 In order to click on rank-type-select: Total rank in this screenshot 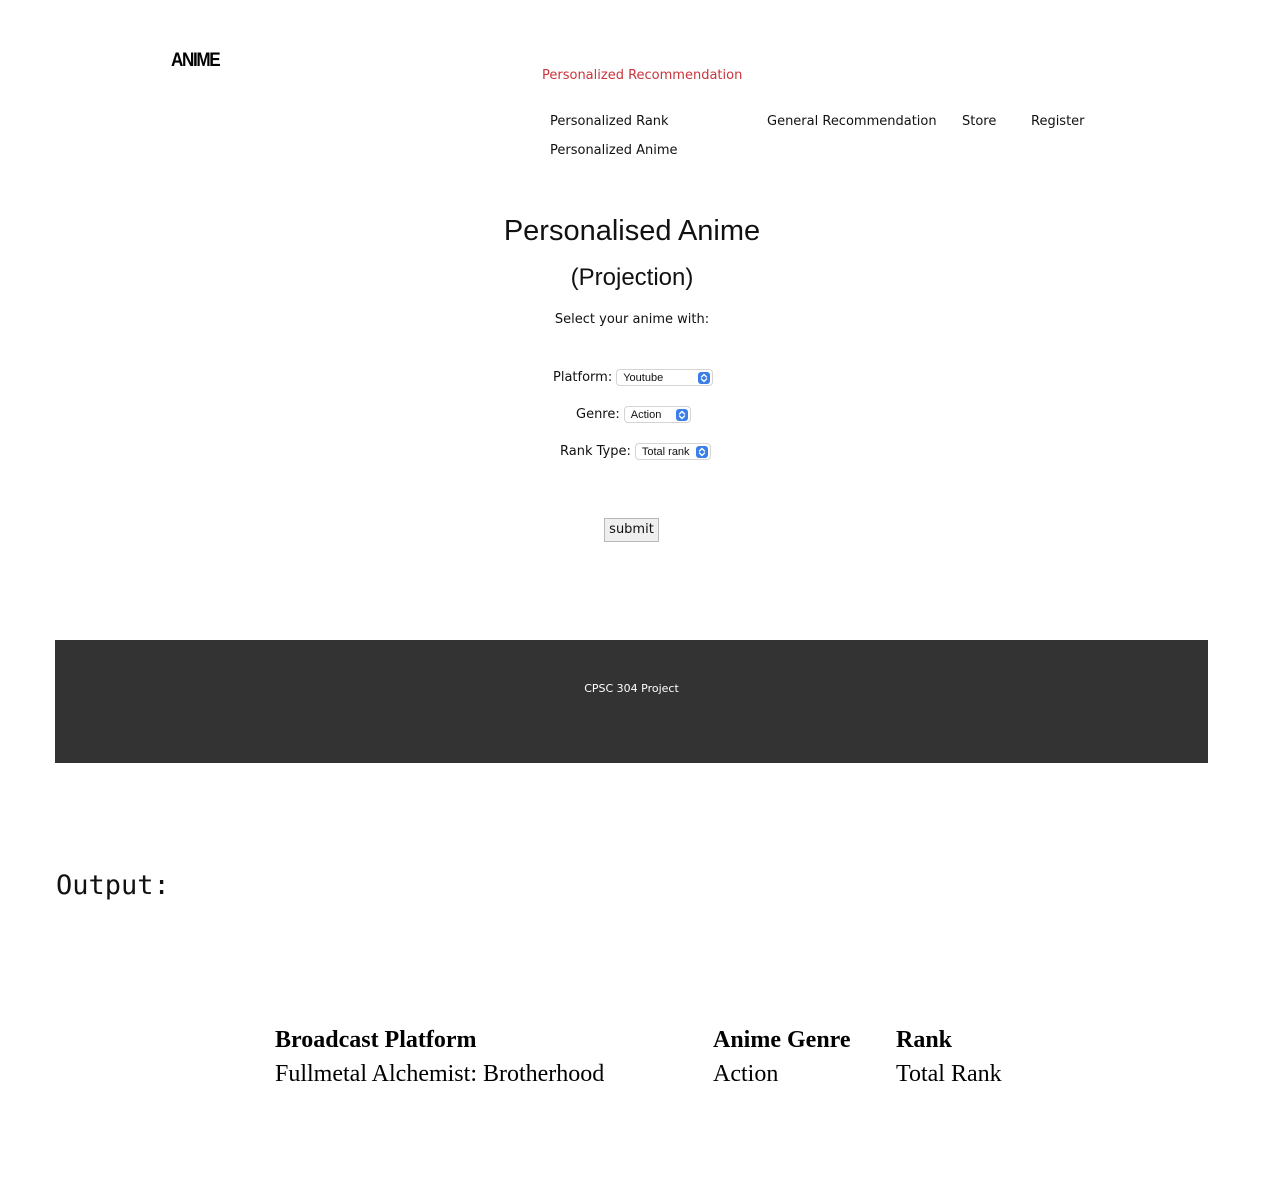, I will do `click(672, 451)`.